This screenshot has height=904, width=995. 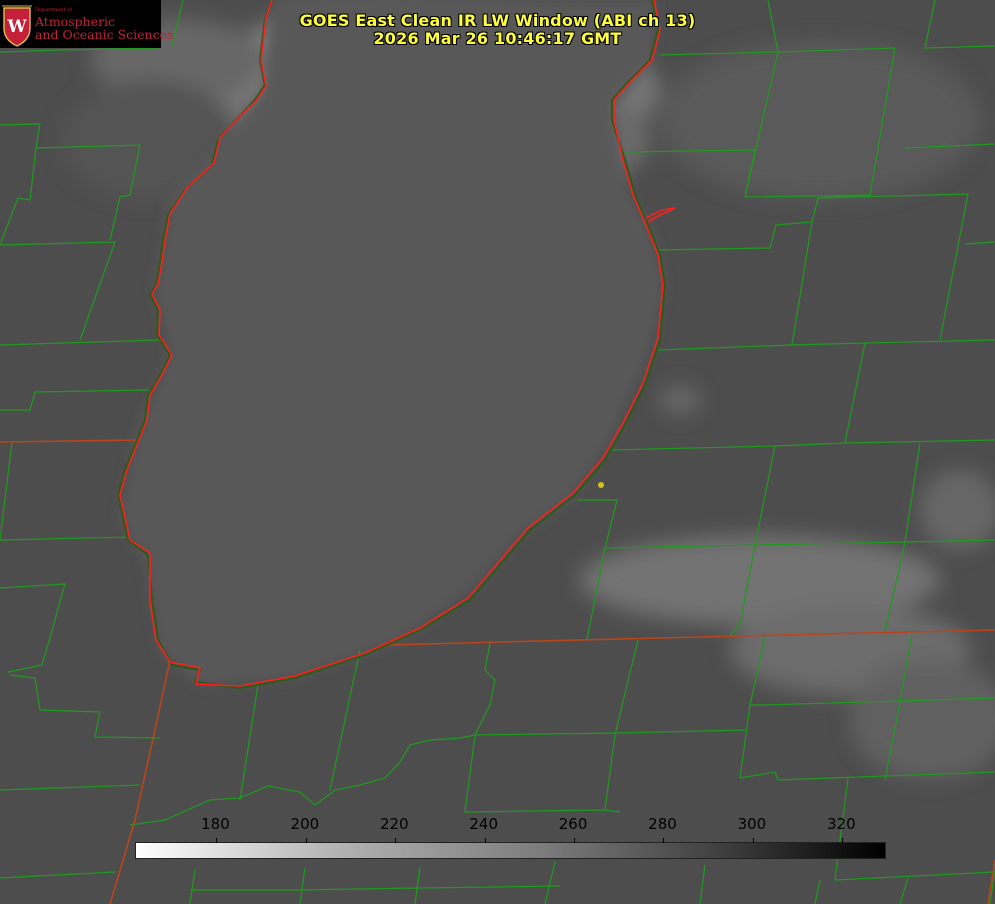 What do you see at coordinates (662, 824) in the screenshot?
I see `colorbar-tick-label: 280` at bounding box center [662, 824].